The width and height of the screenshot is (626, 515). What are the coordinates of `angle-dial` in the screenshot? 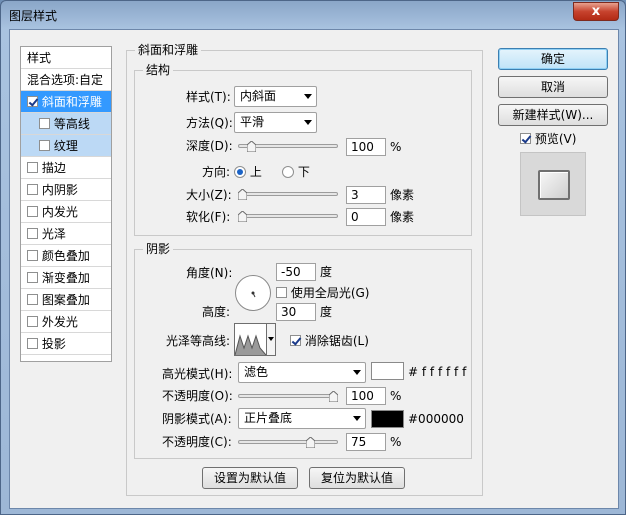 It's located at (253, 293).